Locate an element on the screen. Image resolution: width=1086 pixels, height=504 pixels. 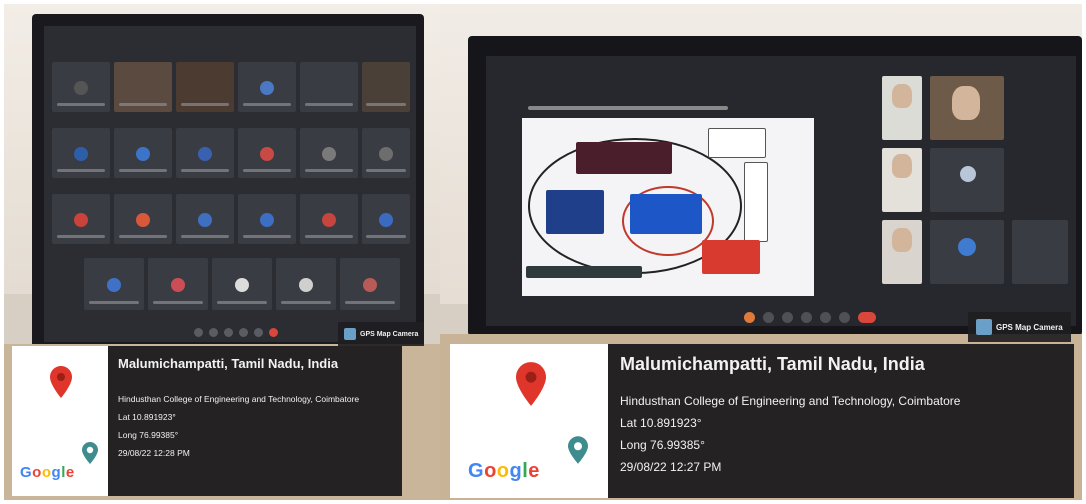
shared-slide is located at coordinates (668, 201).